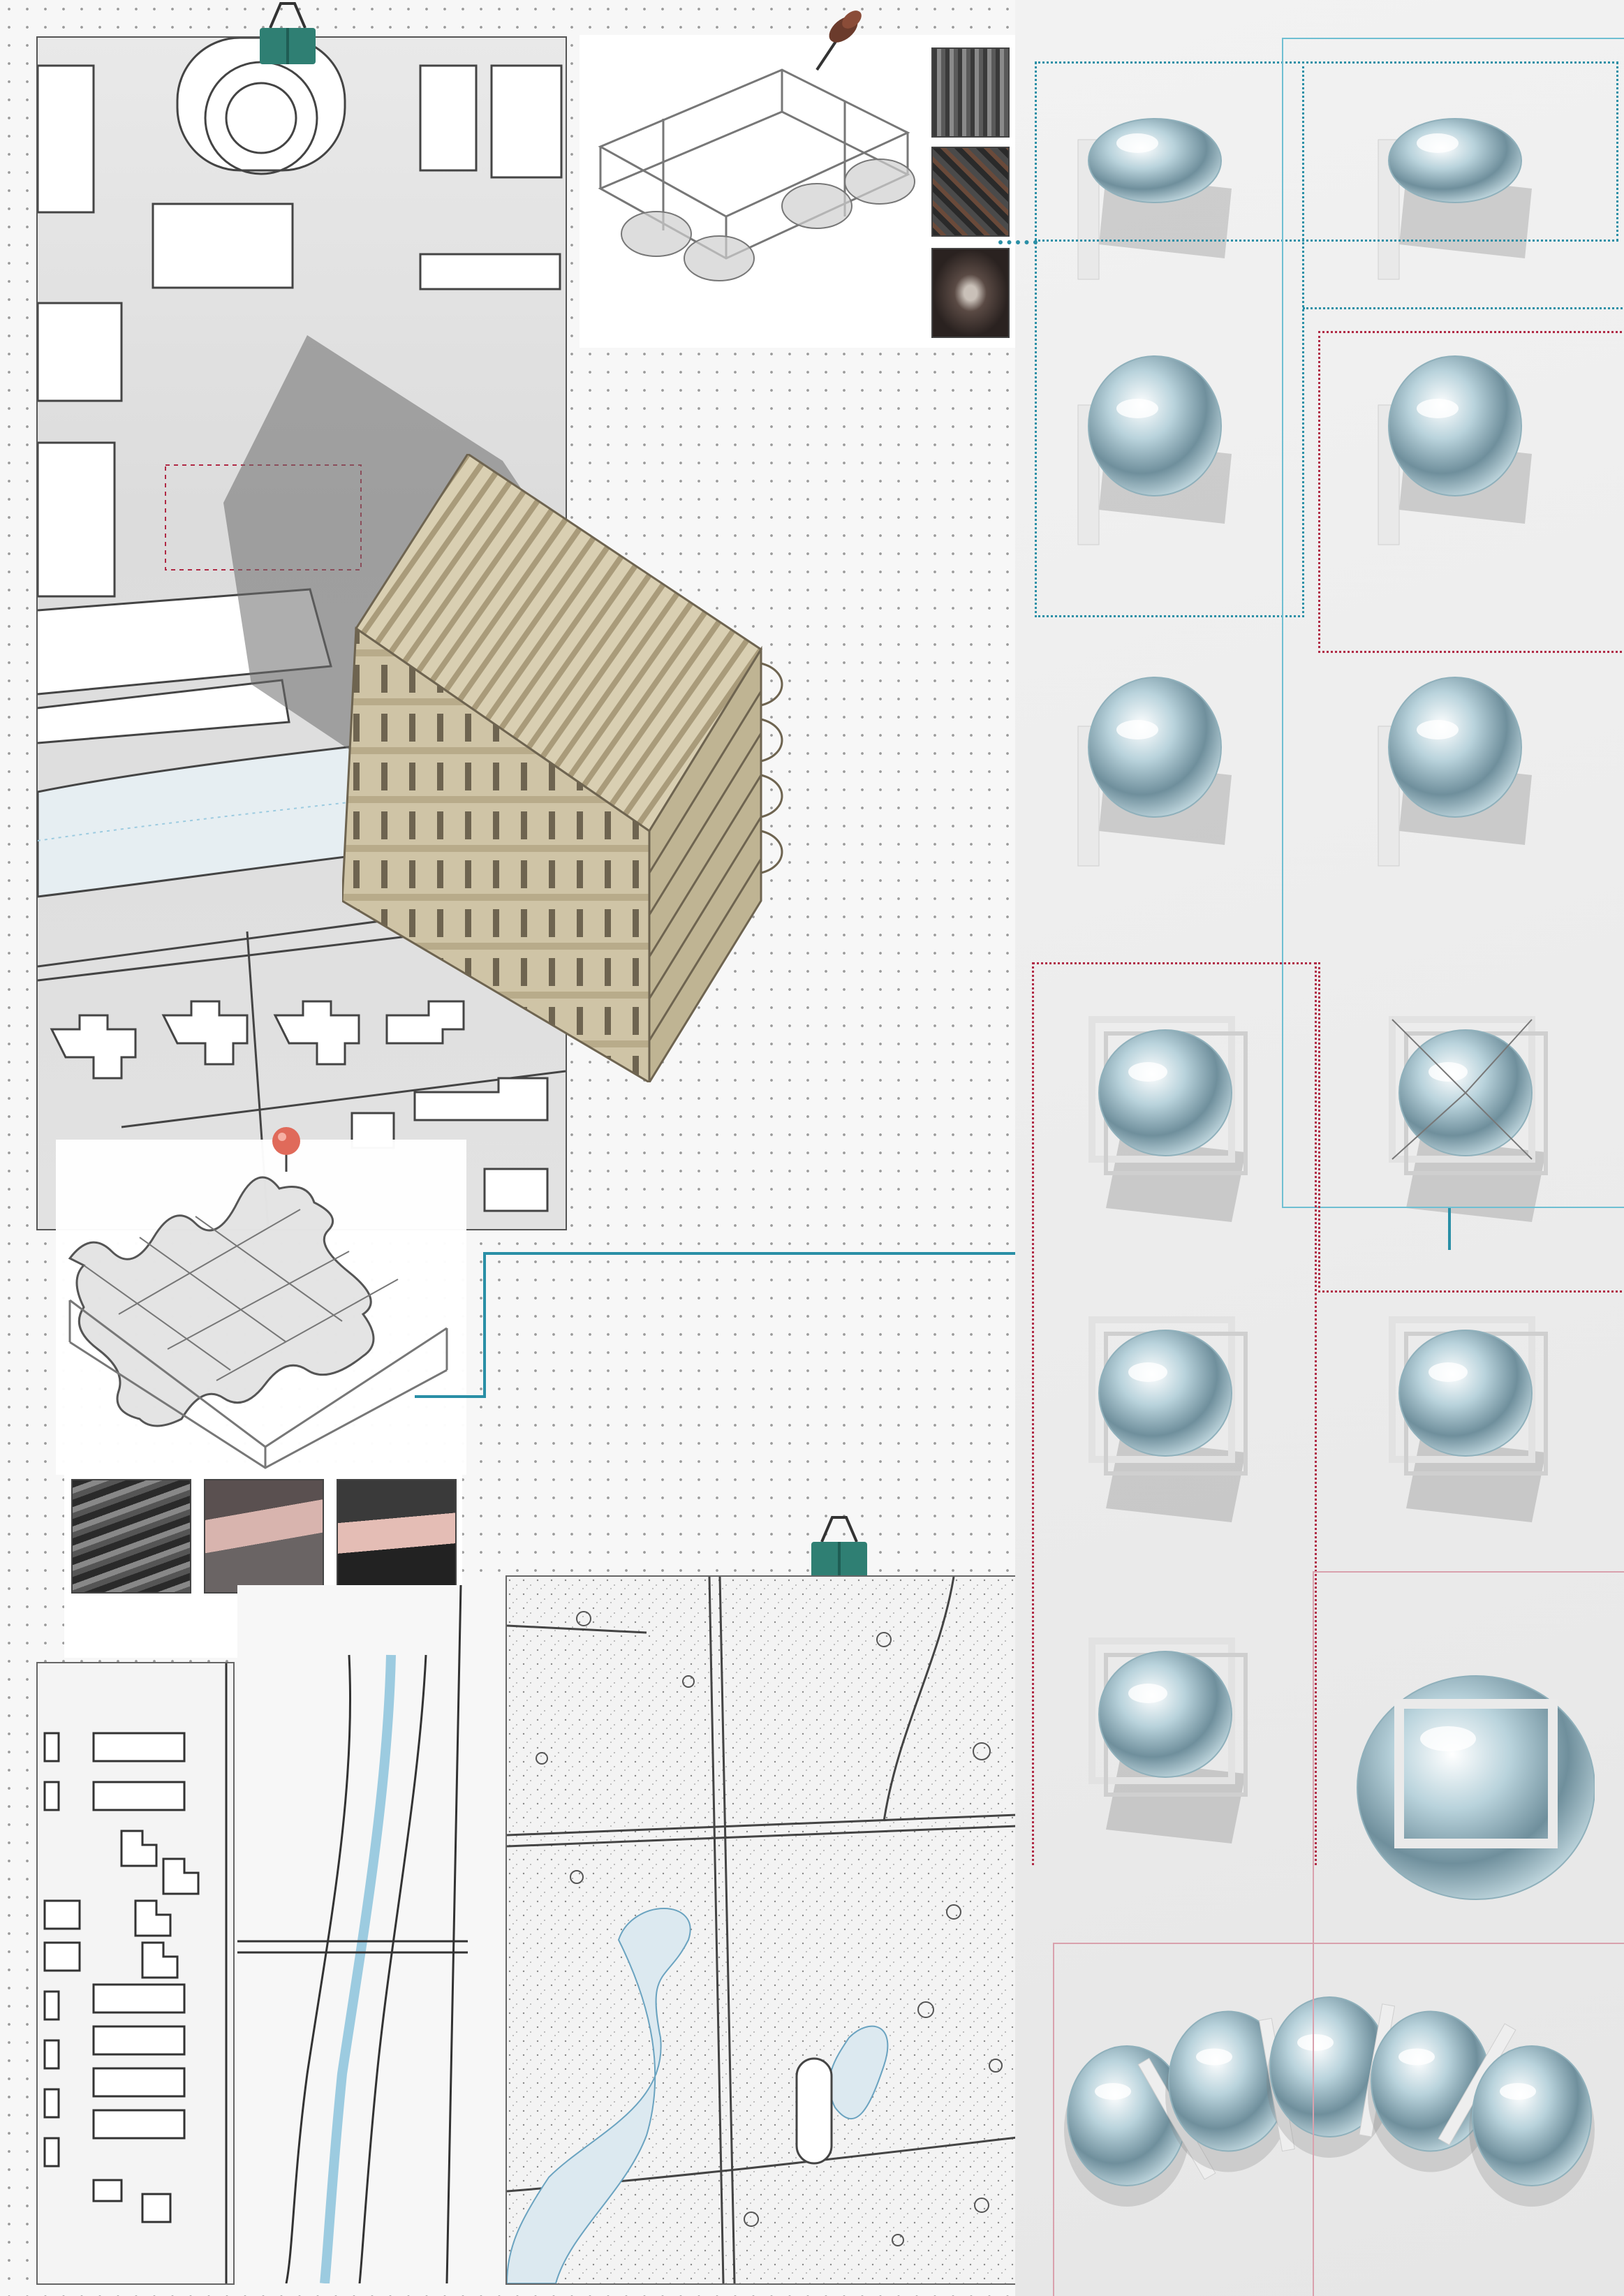 The width and height of the screenshot is (1624, 2296). Describe the element at coordinates (135, 1973) in the screenshot. I see `site-map-bottom-left` at that location.